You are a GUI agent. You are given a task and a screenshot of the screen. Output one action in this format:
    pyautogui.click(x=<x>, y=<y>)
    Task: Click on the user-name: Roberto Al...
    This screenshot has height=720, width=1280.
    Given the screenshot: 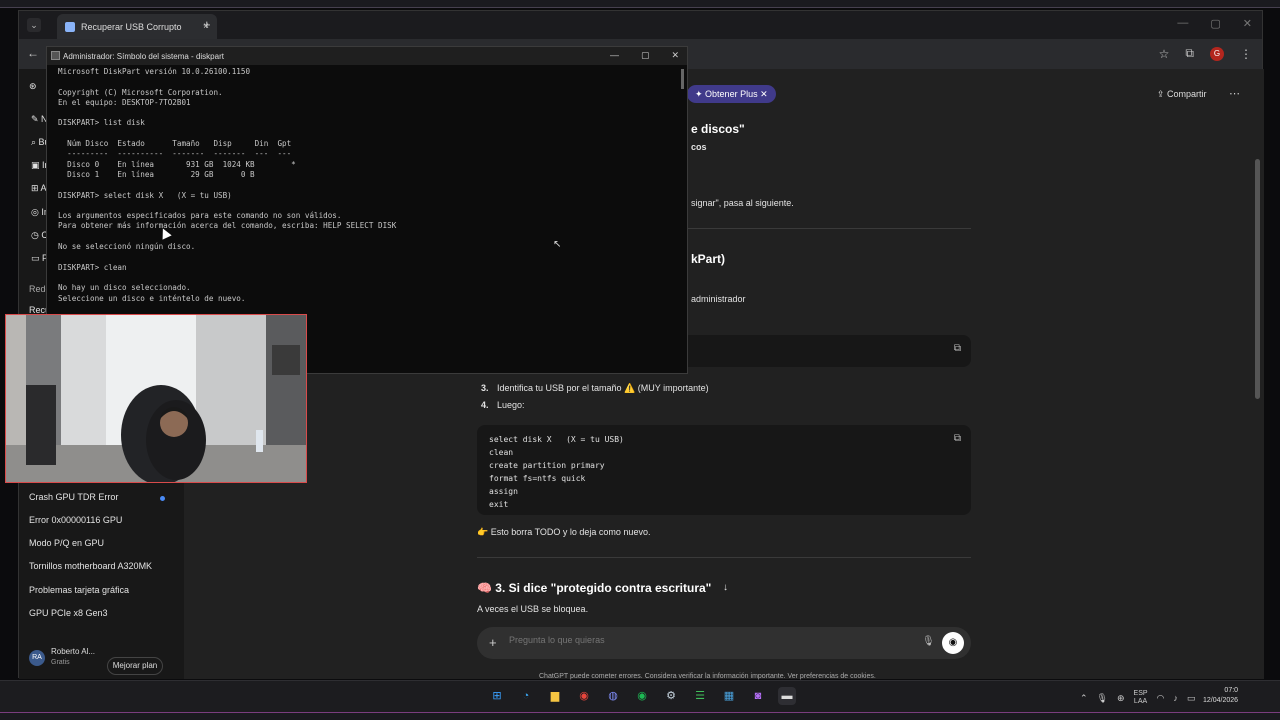 What is the action you would take?
    pyautogui.click(x=73, y=651)
    